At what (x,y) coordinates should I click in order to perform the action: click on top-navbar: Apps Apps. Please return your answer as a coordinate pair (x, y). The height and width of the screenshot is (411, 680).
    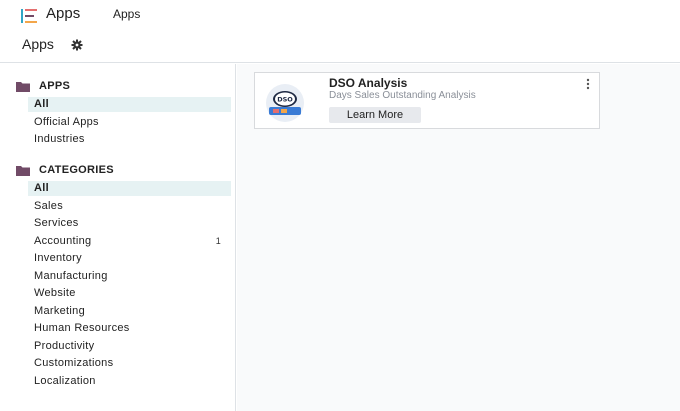
    Looking at the image, I should click on (340, 15).